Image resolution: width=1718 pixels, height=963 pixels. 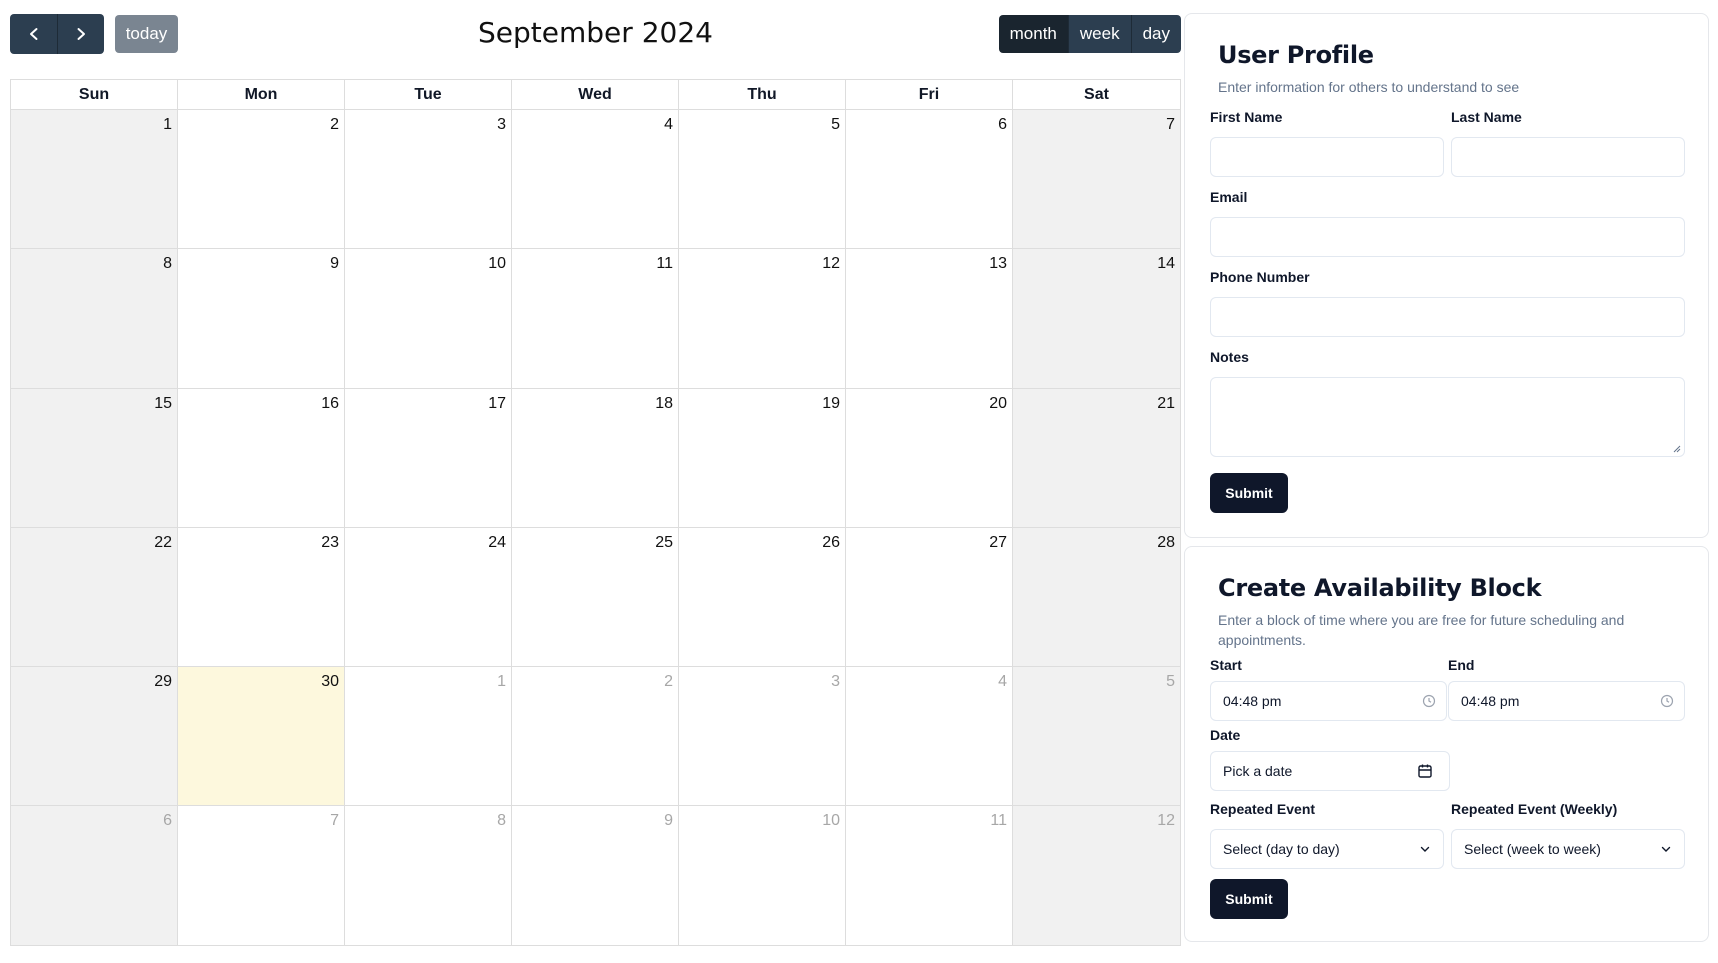 I want to click on day-number: 17, so click(x=497, y=404).